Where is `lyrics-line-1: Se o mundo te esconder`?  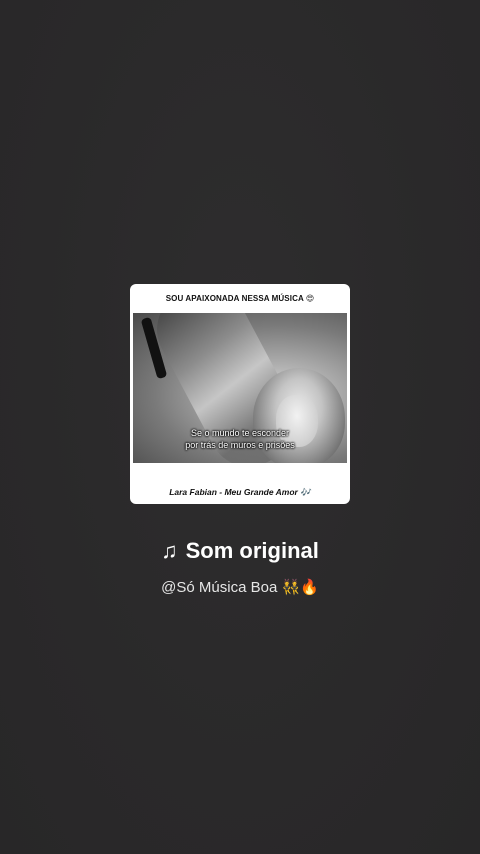
lyrics-line-1: Se o mundo te esconder is located at coordinates (240, 433).